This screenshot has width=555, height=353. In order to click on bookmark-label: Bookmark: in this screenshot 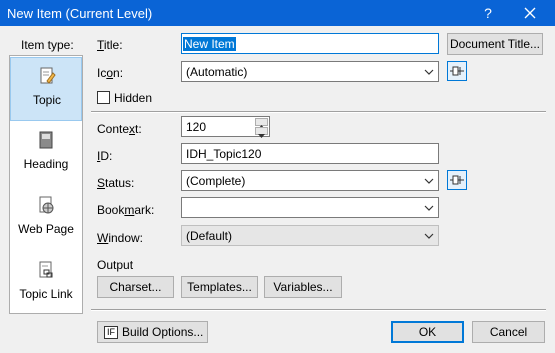, I will do `click(126, 210)`.